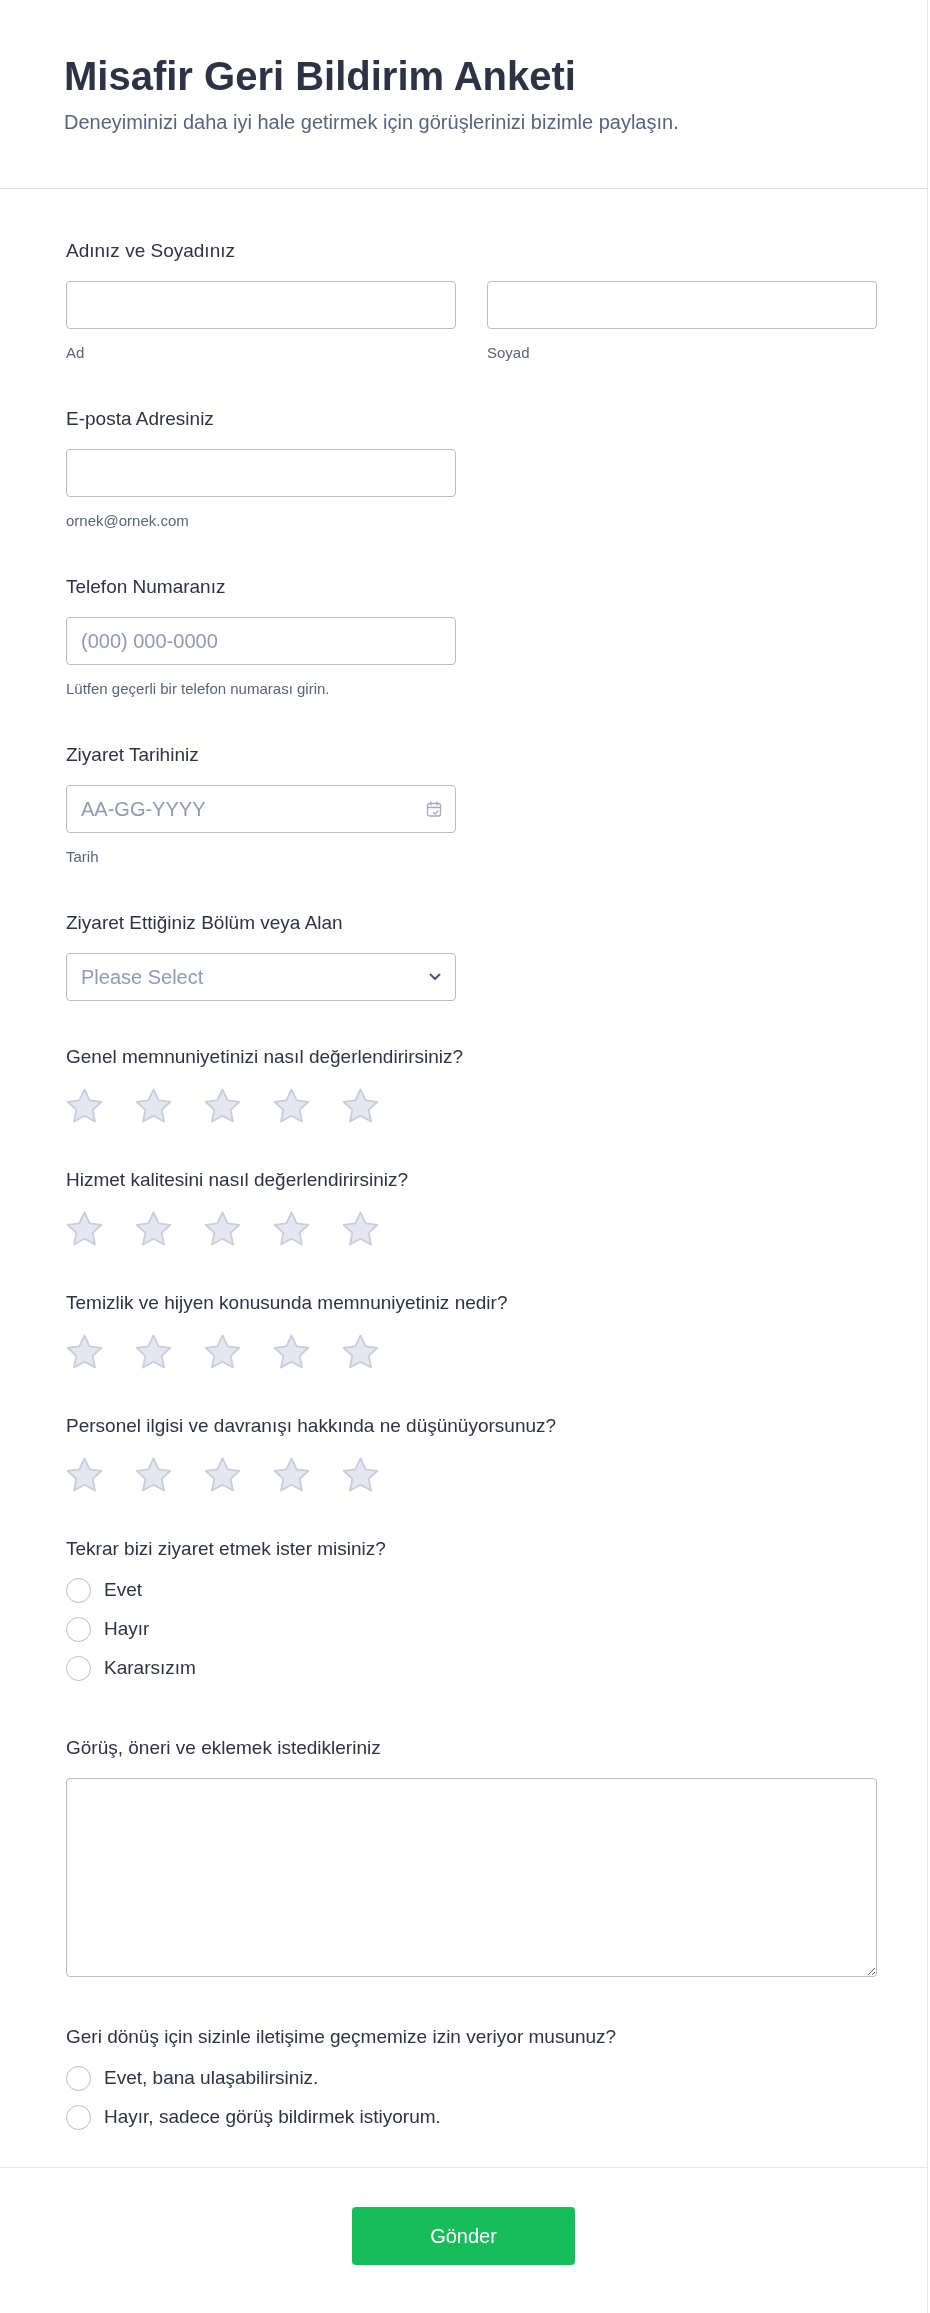 The width and height of the screenshot is (930, 2313). What do you see at coordinates (127, 1629) in the screenshot?
I see `option-label: Hayır` at bounding box center [127, 1629].